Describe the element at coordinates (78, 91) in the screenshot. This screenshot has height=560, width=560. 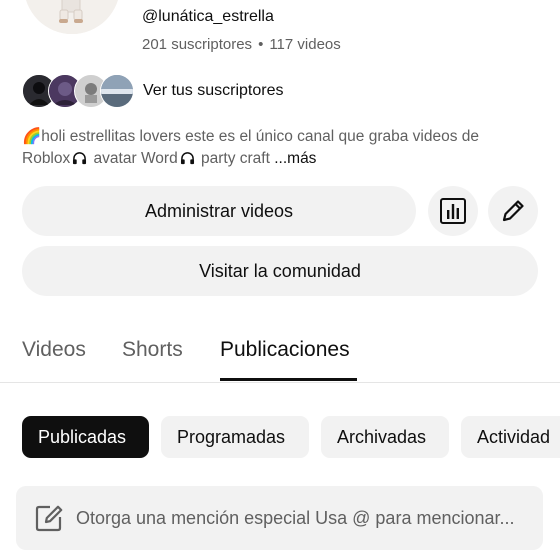
I see `subscriber-avatars` at that location.